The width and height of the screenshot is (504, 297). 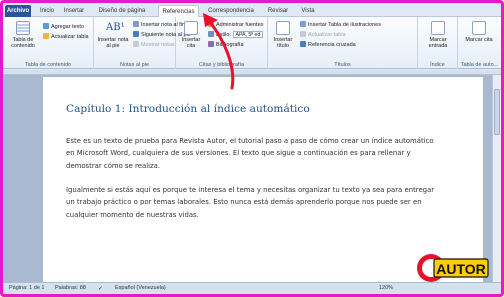 I want to click on manage-sources-button: Administrar fuentes, so click(x=235, y=25).